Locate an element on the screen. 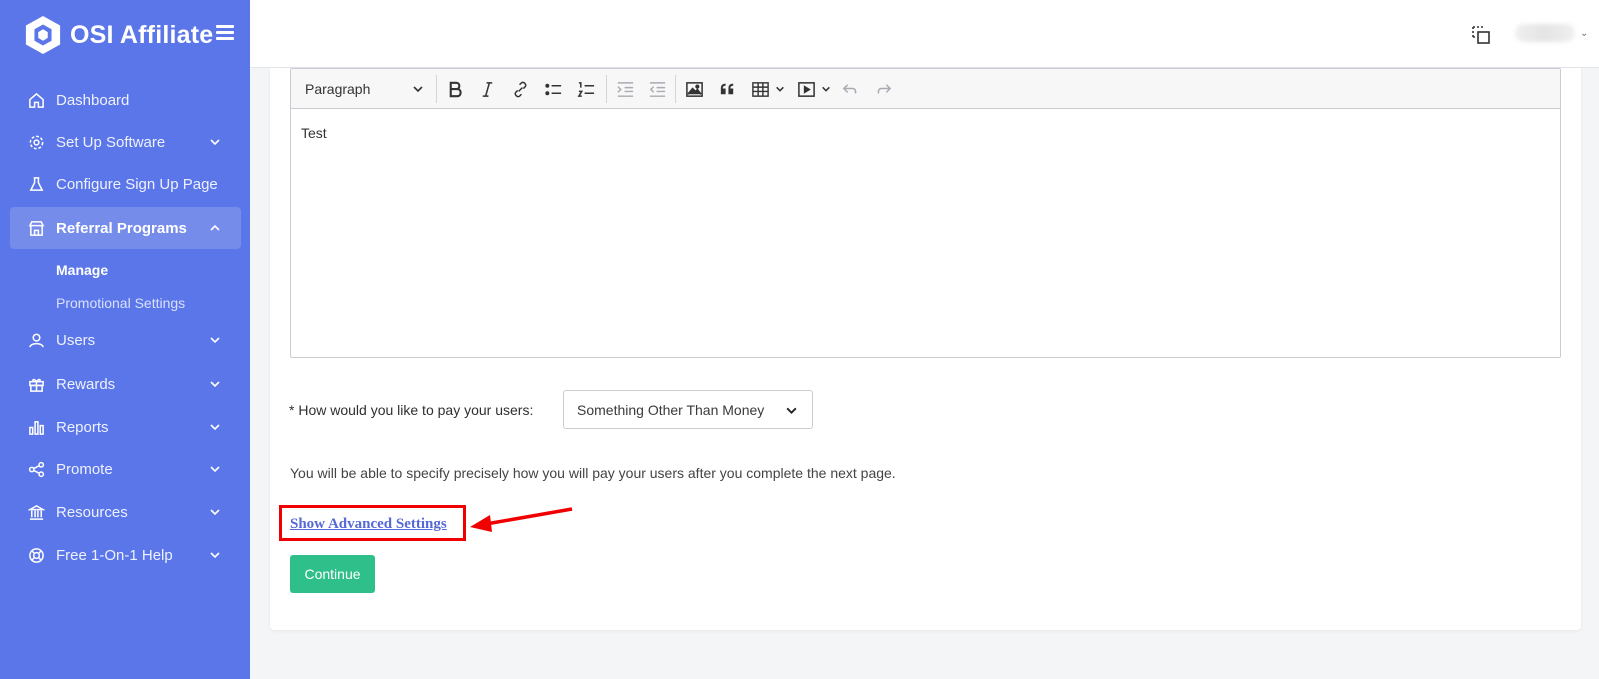  chevron-up-icon is located at coordinates (215, 227).